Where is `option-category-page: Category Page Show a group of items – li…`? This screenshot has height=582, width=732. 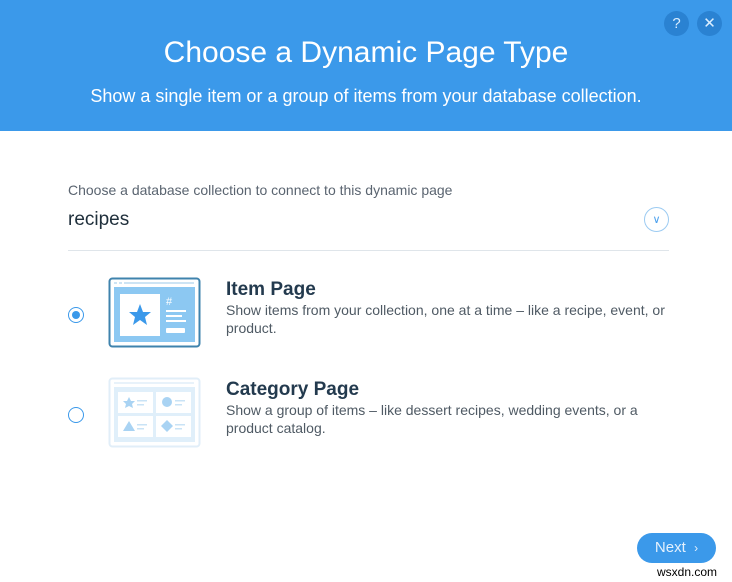
option-category-page: Category Page Show a group of items – li… is located at coordinates (370, 417).